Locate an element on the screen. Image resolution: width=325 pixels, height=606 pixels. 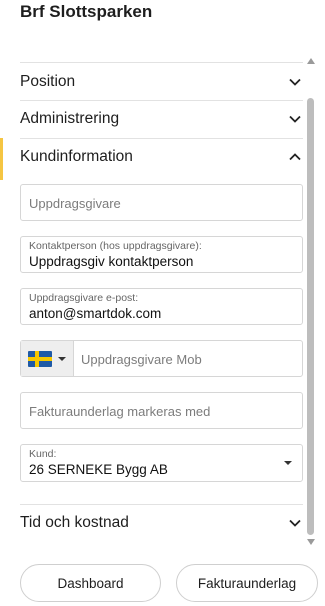
scroll-up-arrow-icon is located at coordinates (311, 61).